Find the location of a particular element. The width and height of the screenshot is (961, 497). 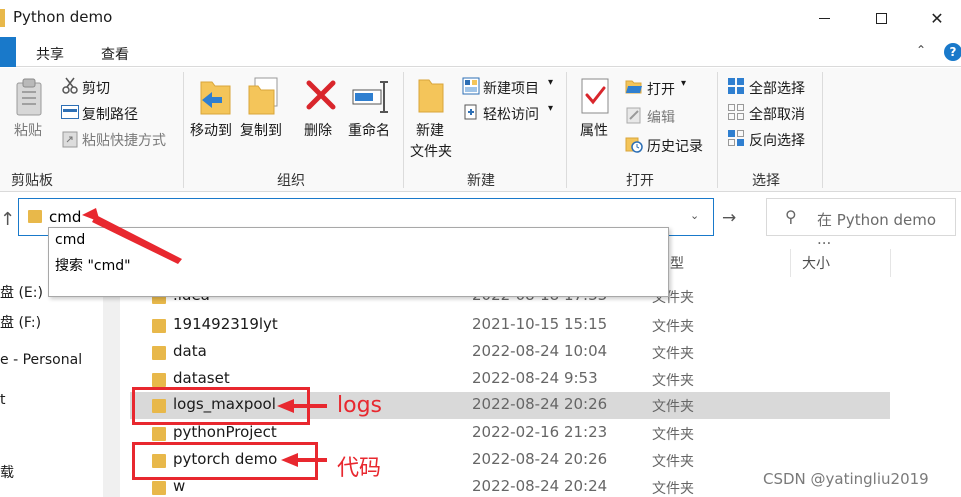

file-date: 2022-02-16 21:23 is located at coordinates (540, 432).